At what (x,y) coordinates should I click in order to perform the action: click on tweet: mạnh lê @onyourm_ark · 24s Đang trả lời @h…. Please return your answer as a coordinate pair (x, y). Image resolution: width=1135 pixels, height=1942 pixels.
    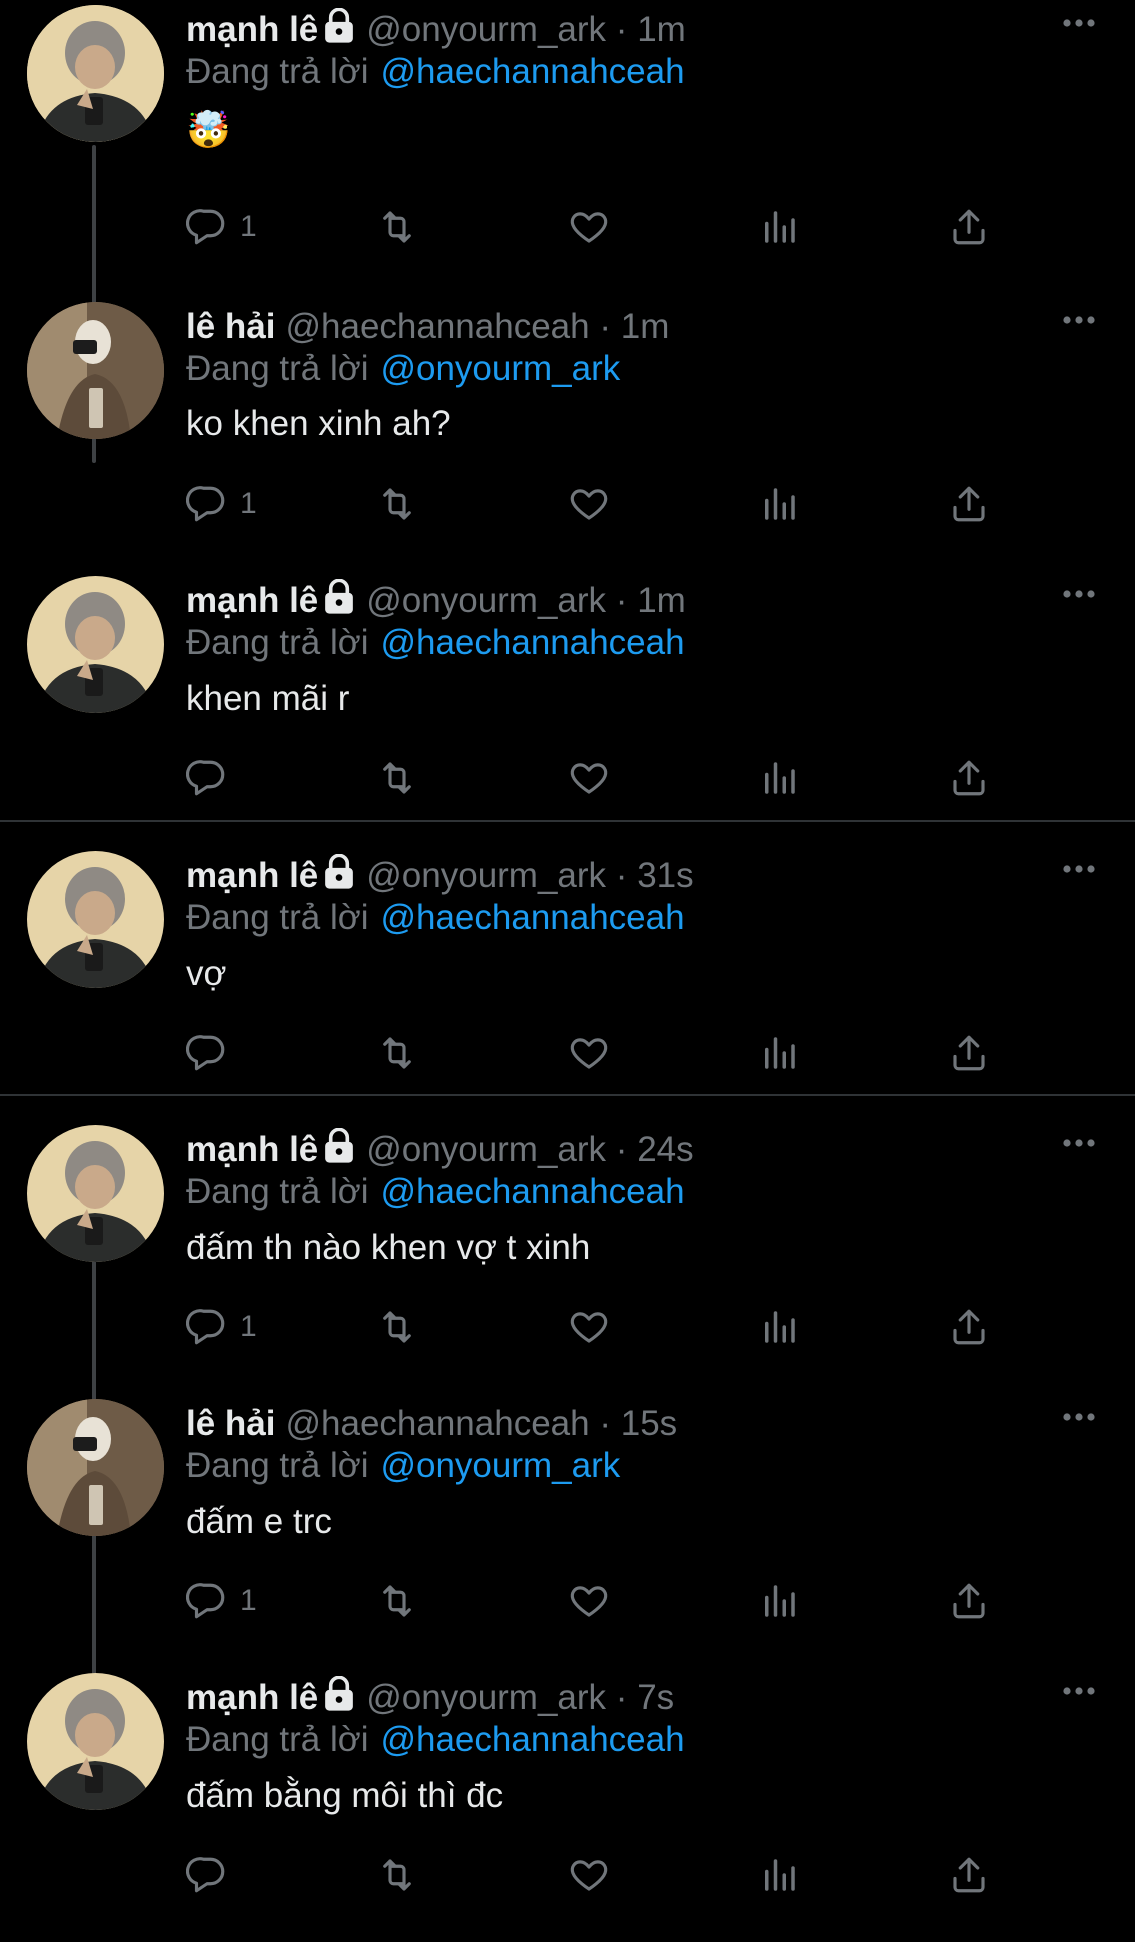
    Looking at the image, I should click on (567, 1257).